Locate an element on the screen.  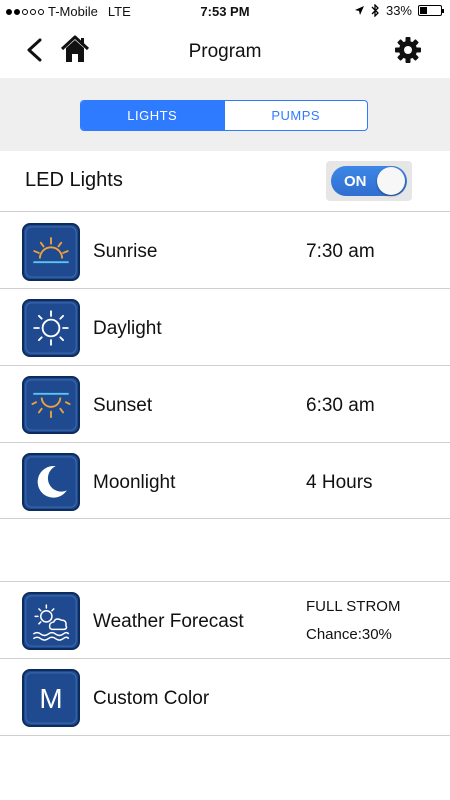
sun-icon is located at coordinates (51, 328).